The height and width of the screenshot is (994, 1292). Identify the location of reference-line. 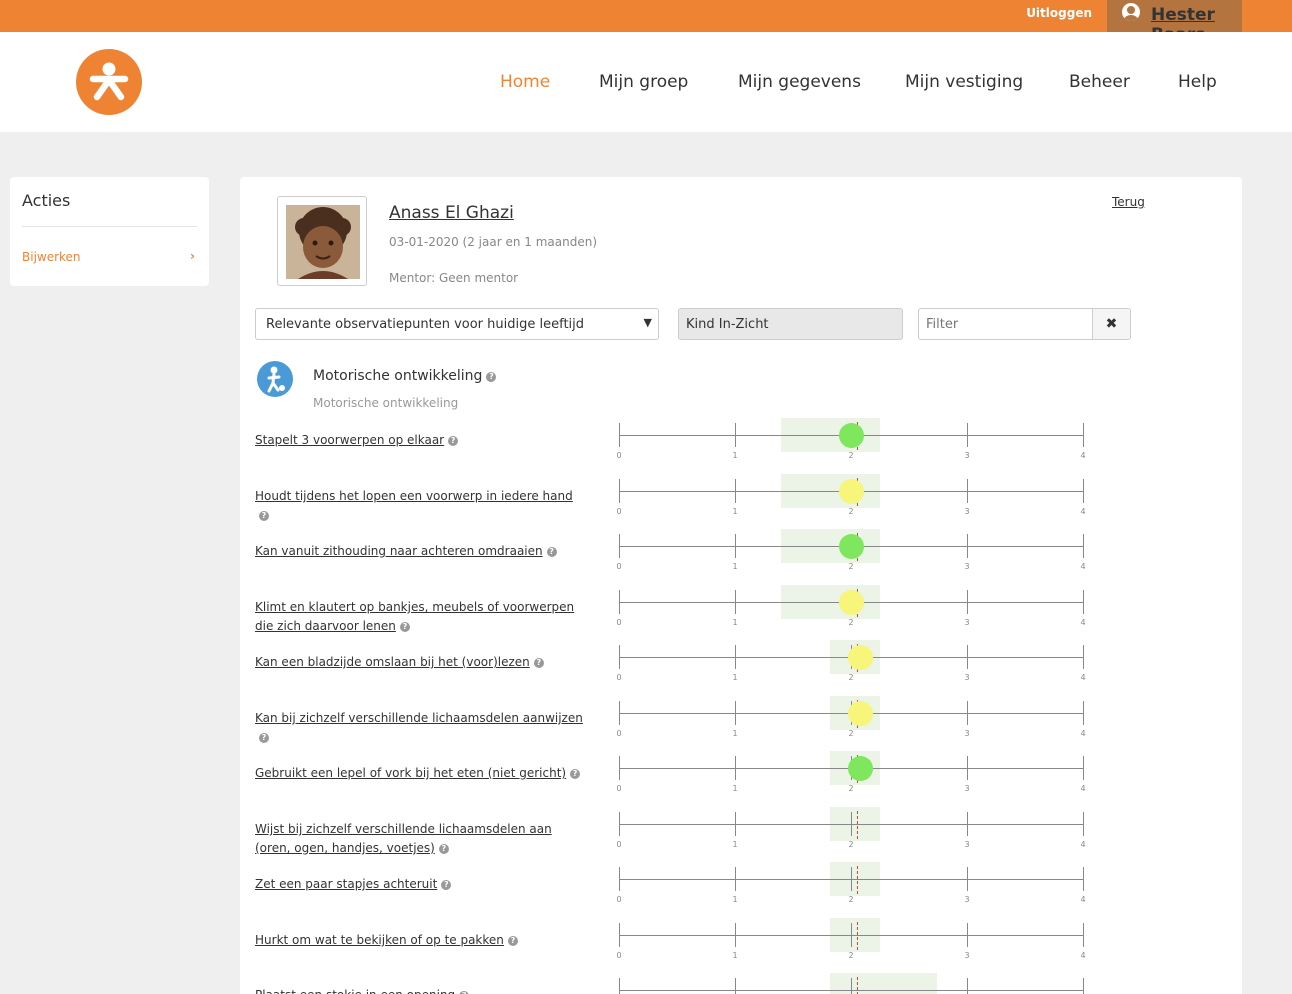
(857, 936).